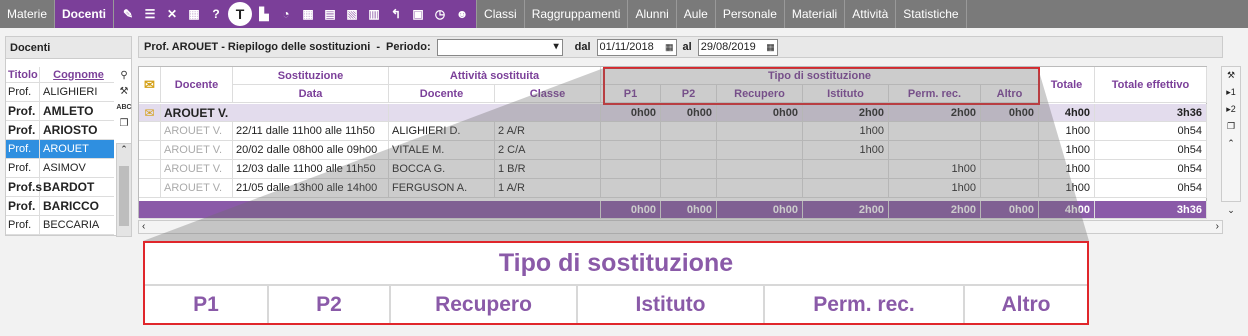 The height and width of the screenshot is (336, 1248). What do you see at coordinates (240, 14) in the screenshot?
I see `t-circle-icon: T` at bounding box center [240, 14].